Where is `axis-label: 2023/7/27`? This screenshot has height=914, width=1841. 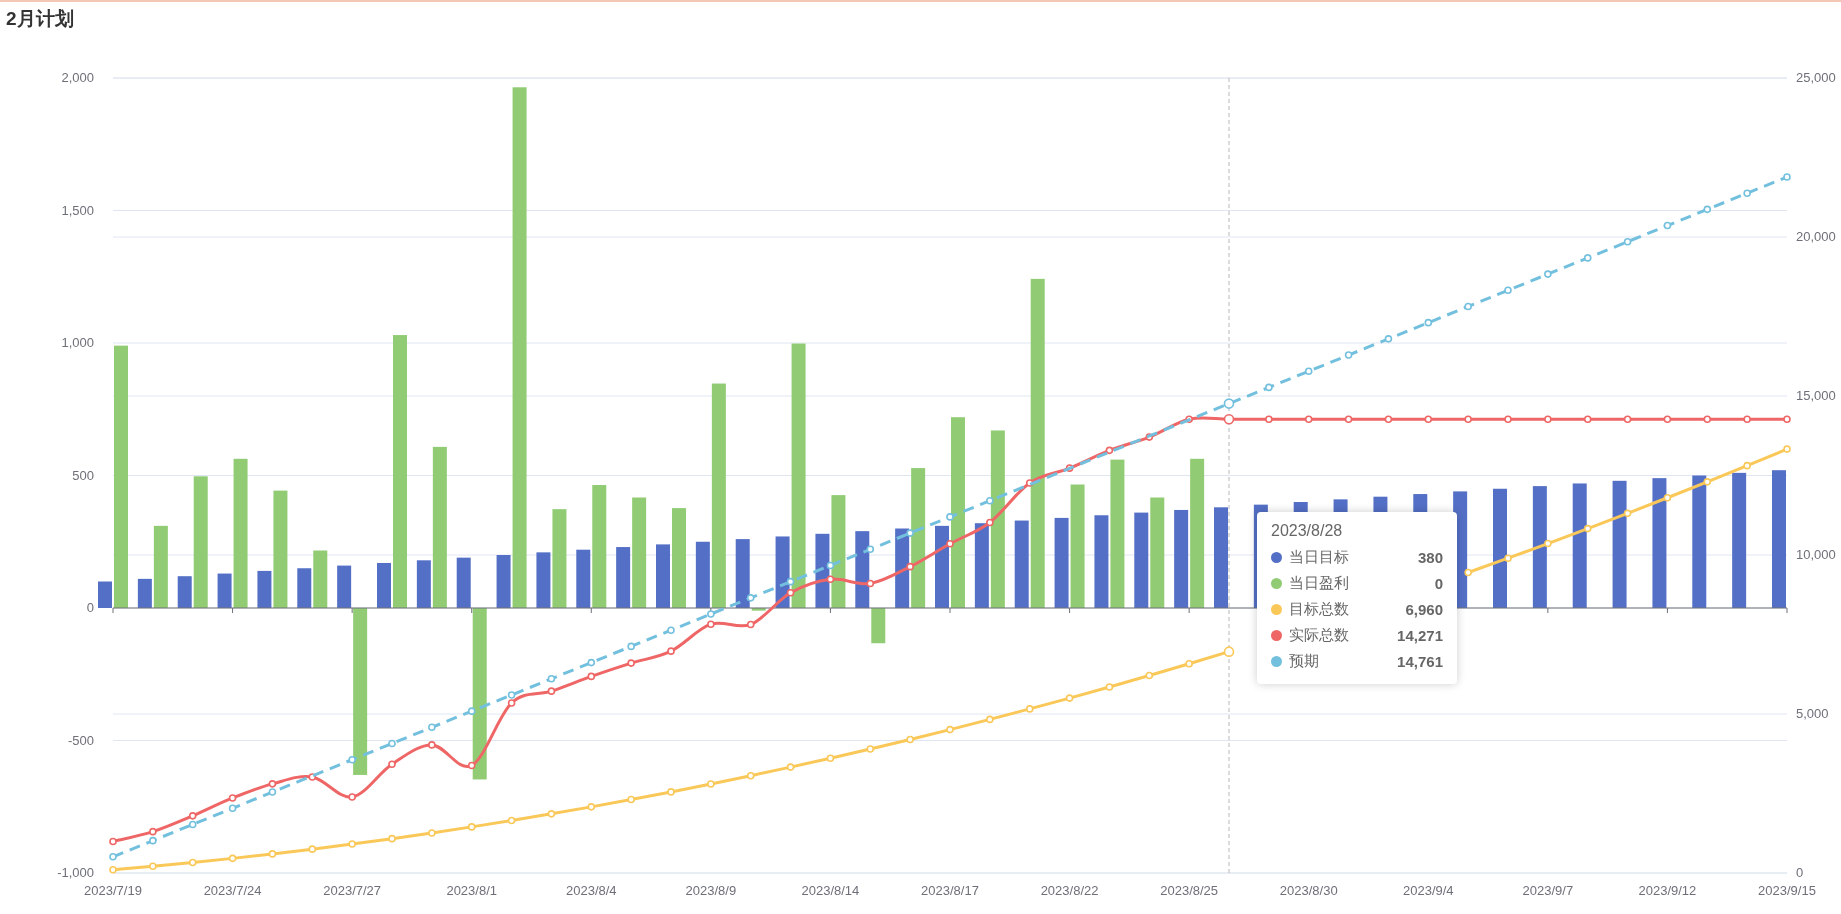
axis-label: 2023/7/27 is located at coordinates (352, 890).